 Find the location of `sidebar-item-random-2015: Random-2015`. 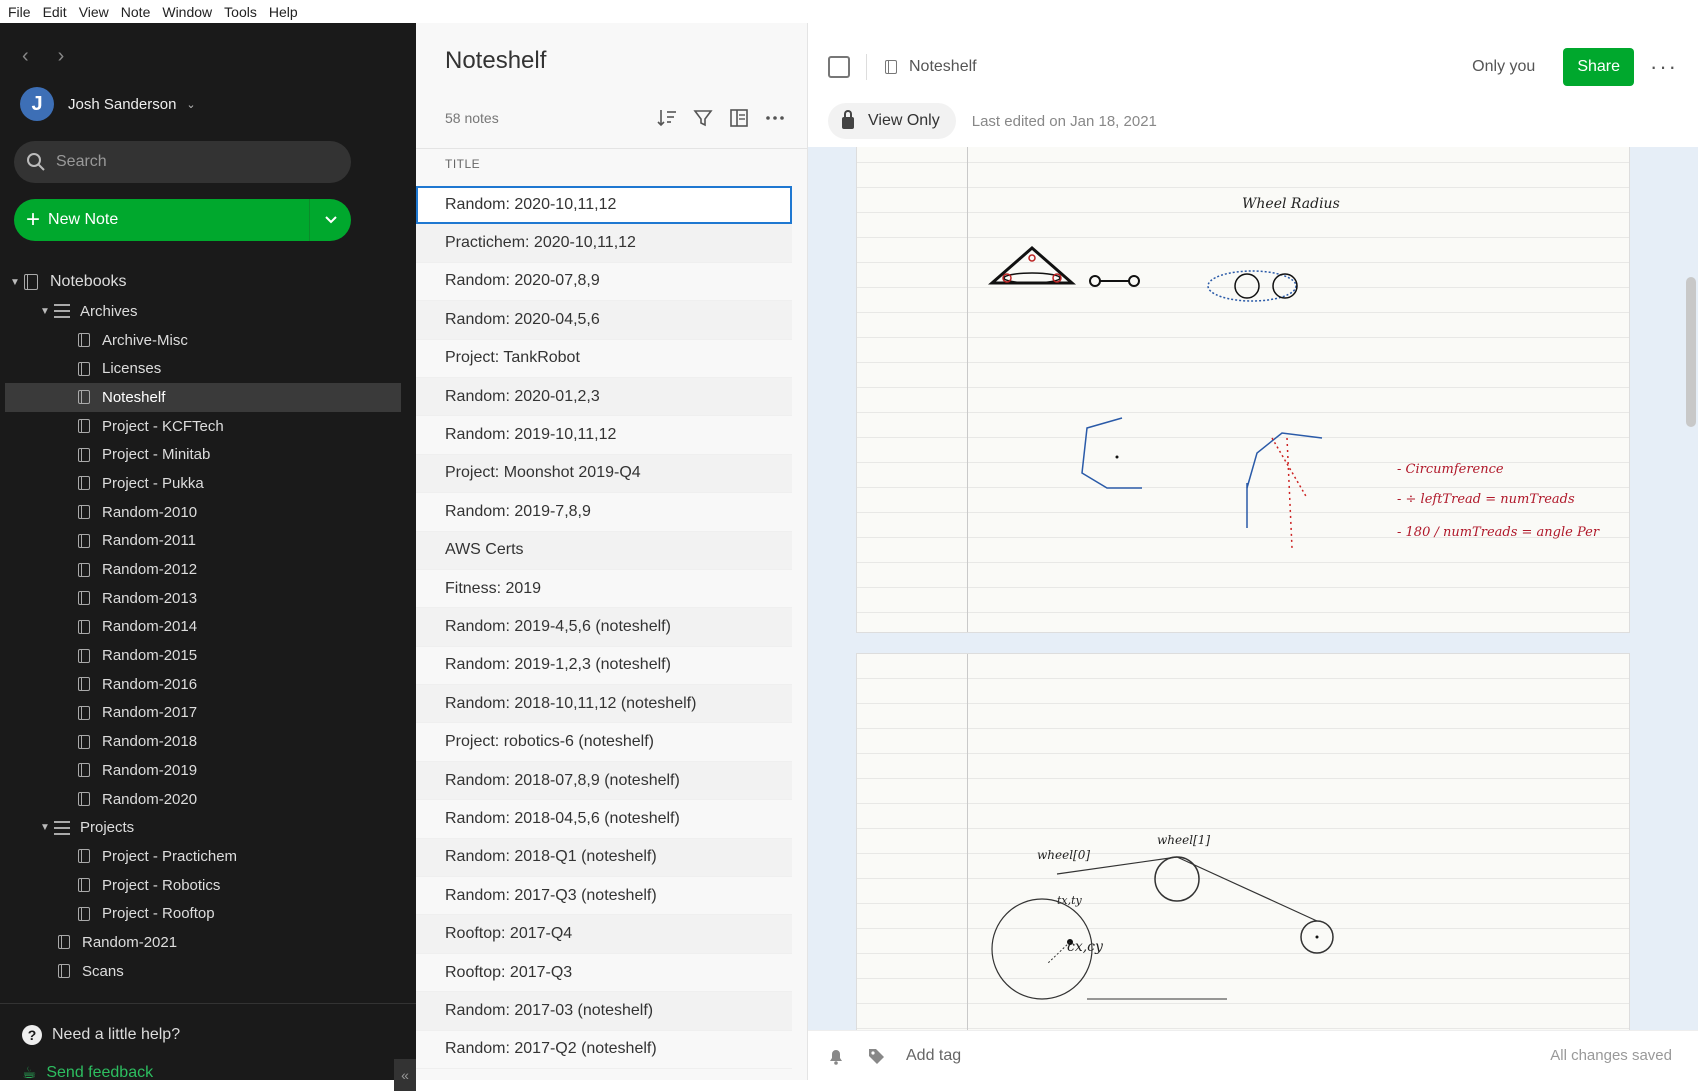

sidebar-item-random-2015: Random-2015 is located at coordinates (208, 655).